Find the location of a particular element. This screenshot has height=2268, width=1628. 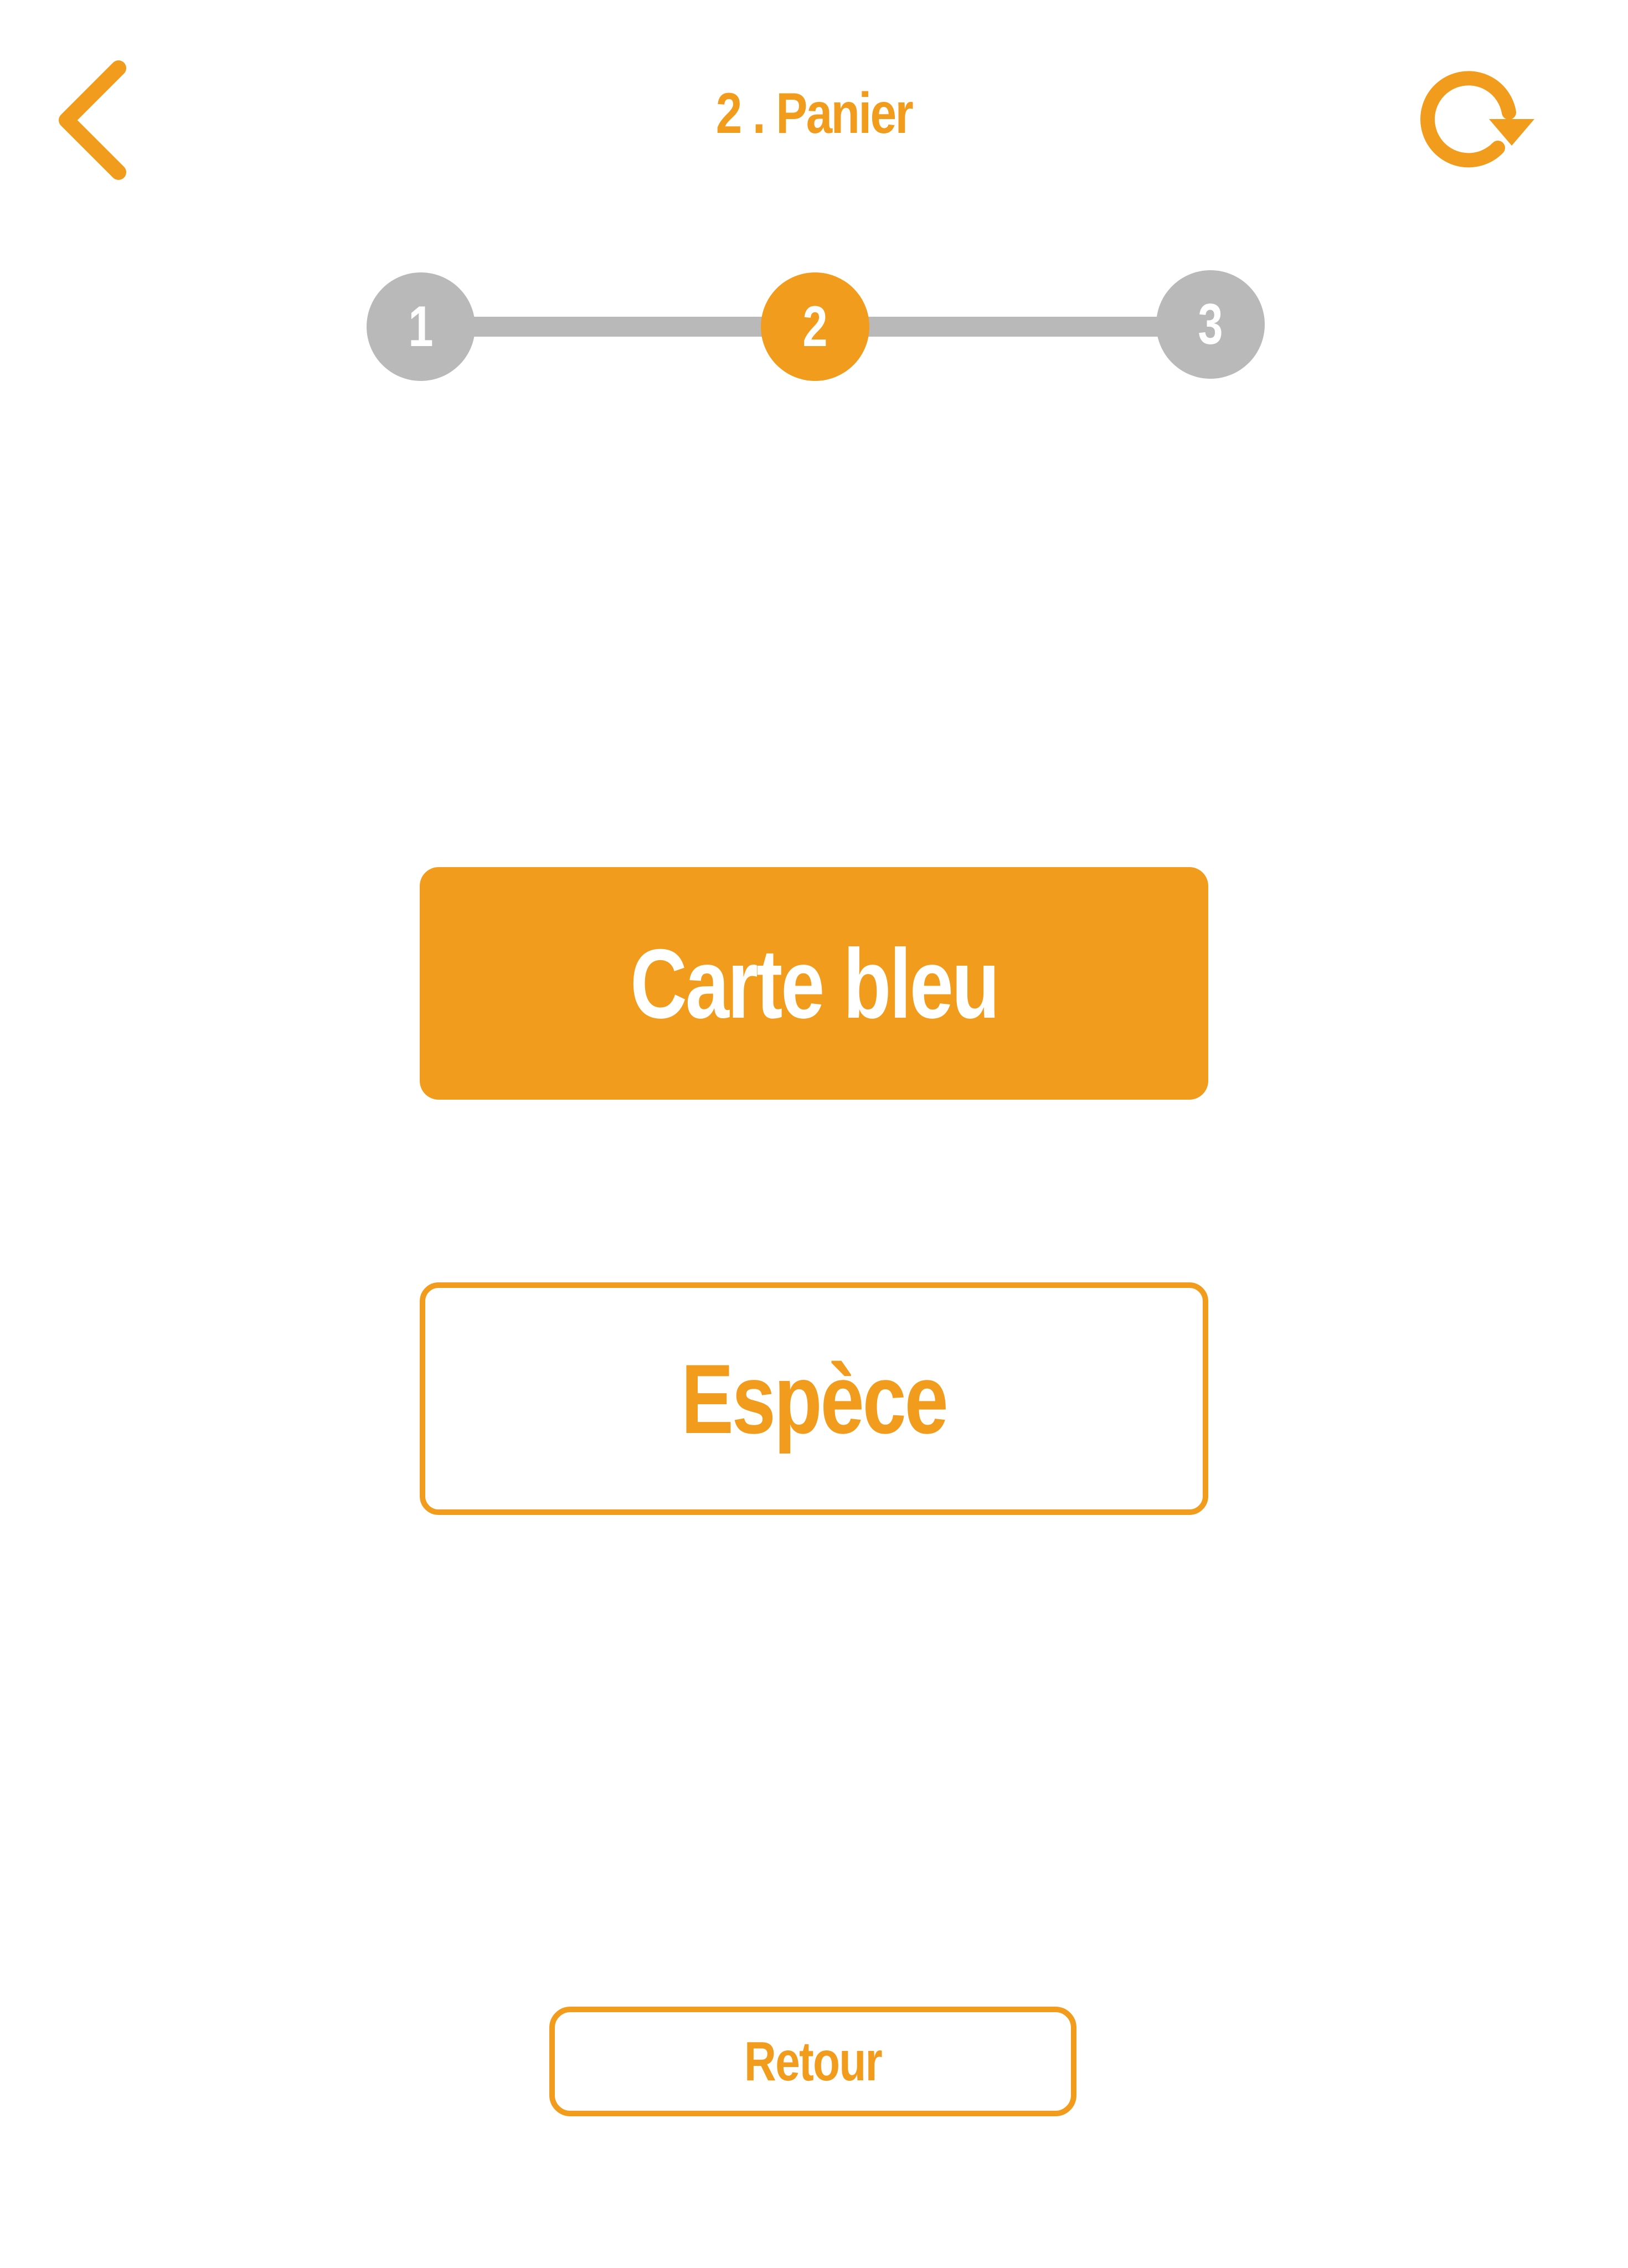

retour-button: Retour is located at coordinates (813, 2061).